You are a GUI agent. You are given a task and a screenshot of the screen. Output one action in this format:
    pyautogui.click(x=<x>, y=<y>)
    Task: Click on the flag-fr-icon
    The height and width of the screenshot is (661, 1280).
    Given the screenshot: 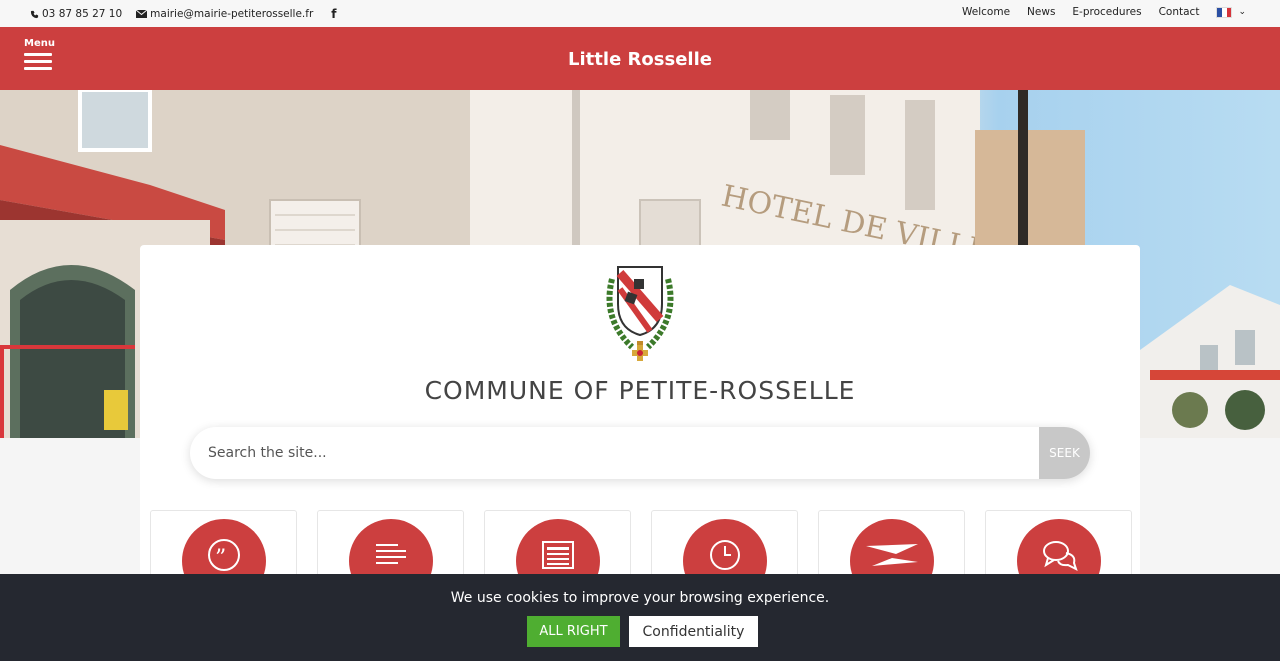 What is the action you would take?
    pyautogui.click(x=1224, y=12)
    